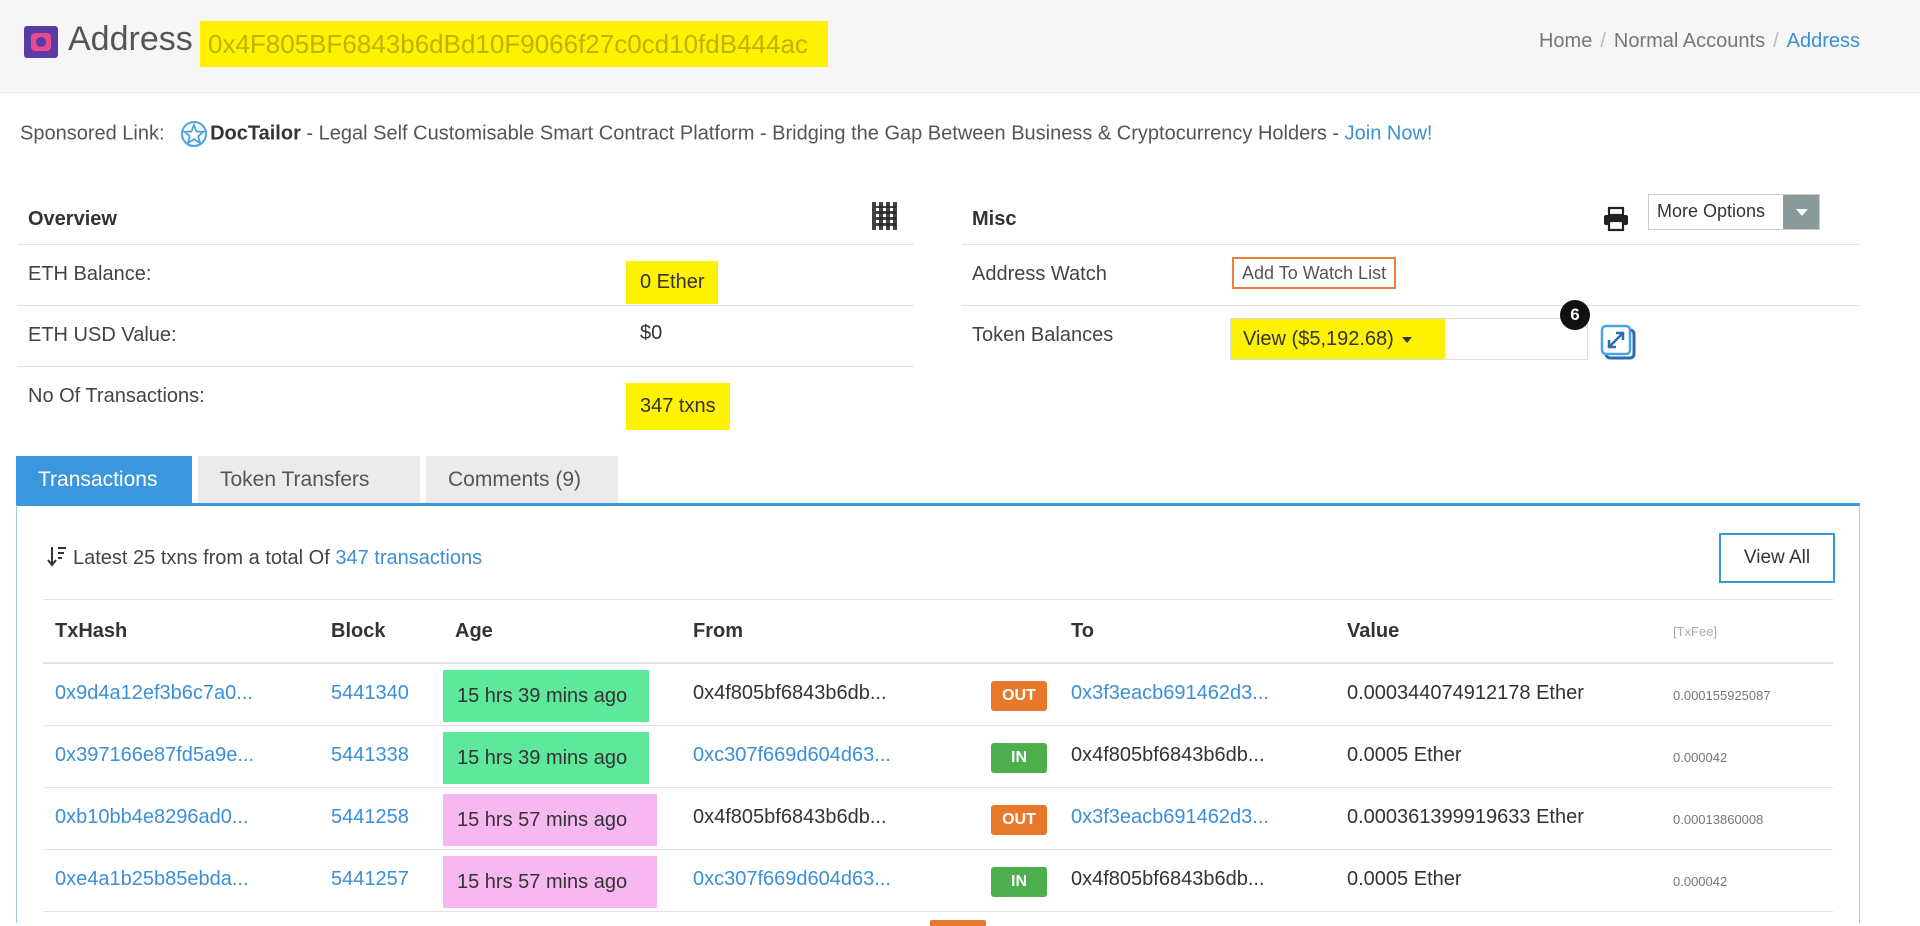  Describe the element at coordinates (466, 217) in the screenshot. I see `overview-header: Overview` at that location.